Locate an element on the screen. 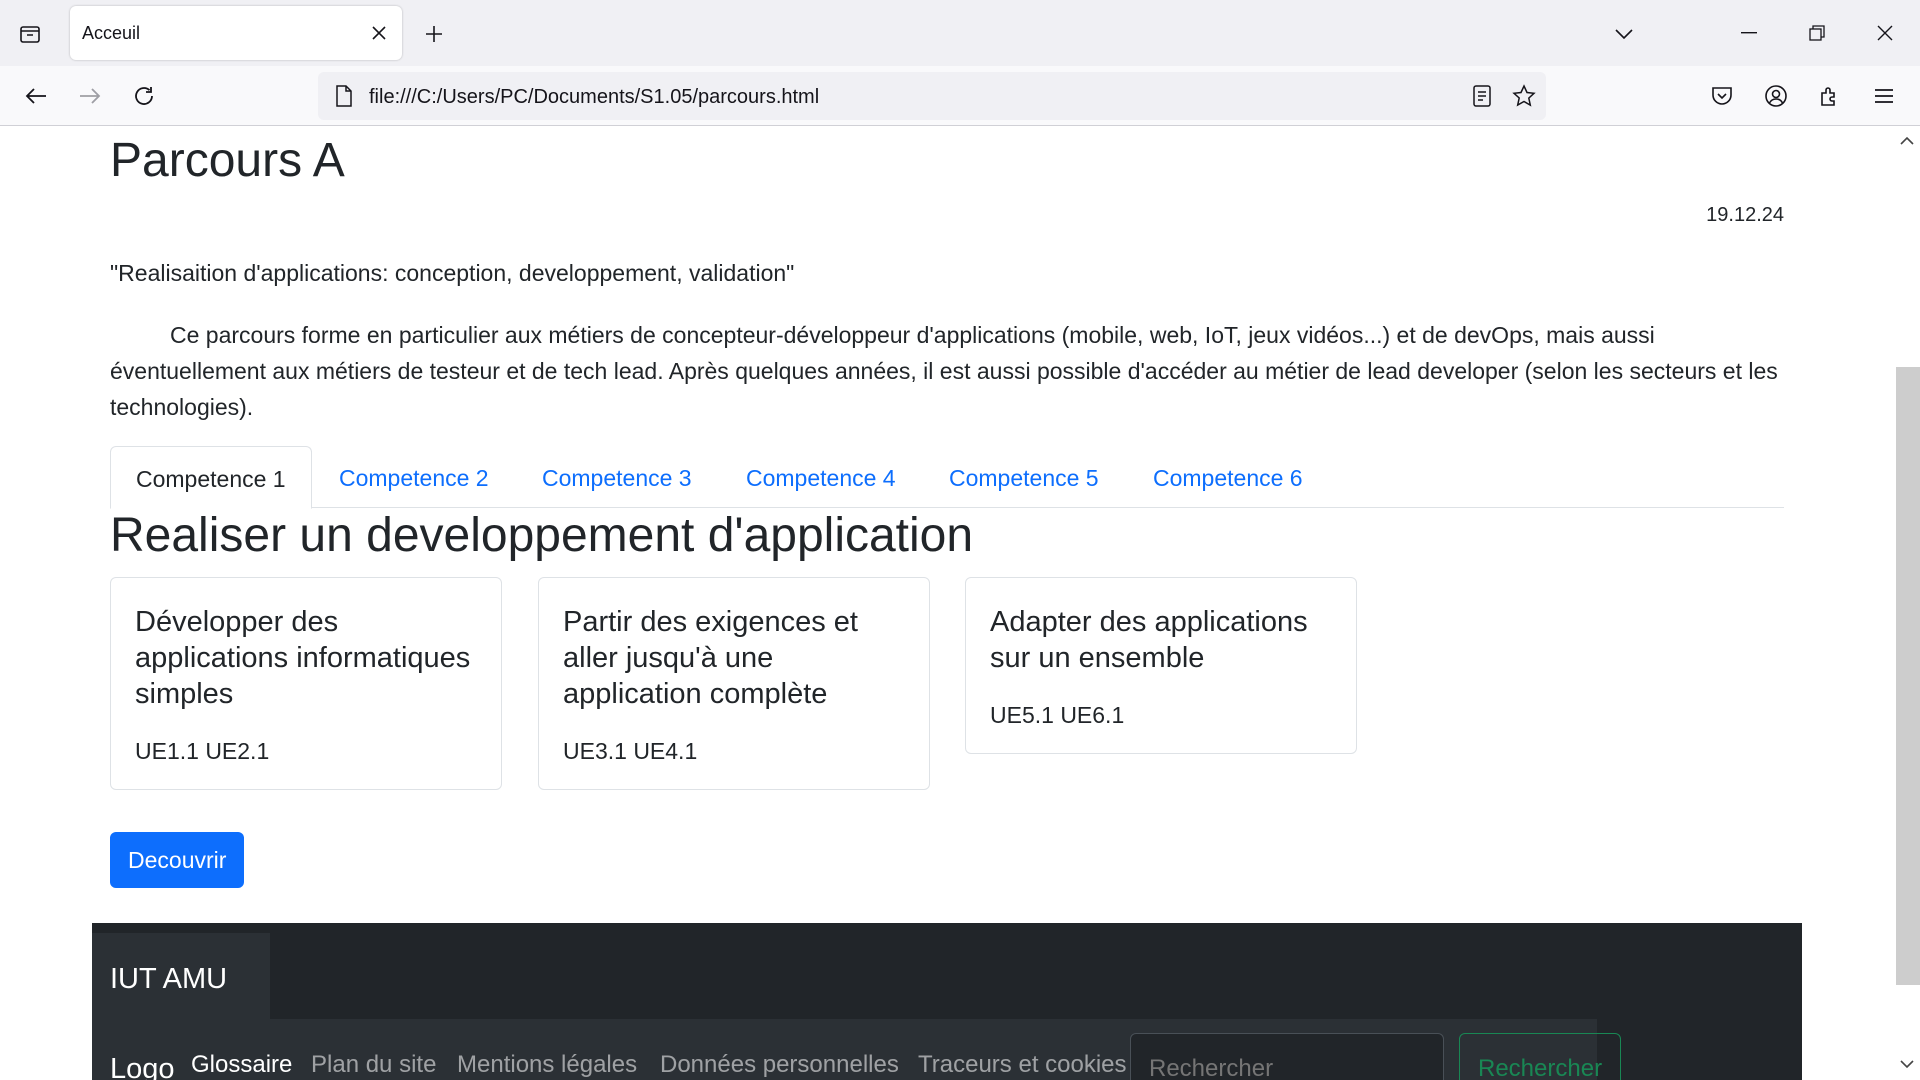 Image resolution: width=1920 pixels, height=1080 pixels. footer-brand-box: IUT AMU is located at coordinates (181, 976).